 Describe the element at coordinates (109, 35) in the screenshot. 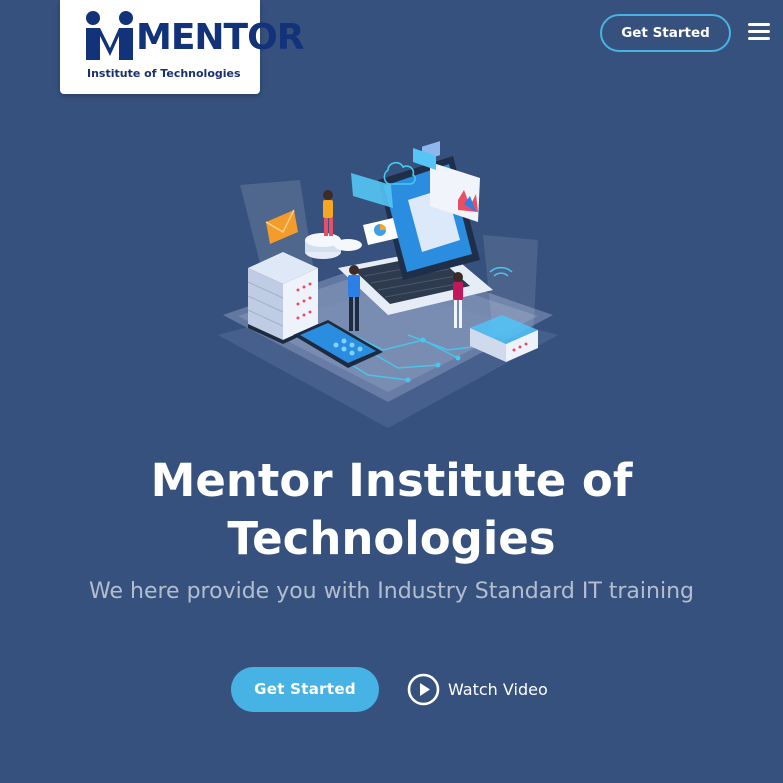

I see `logo-people-icon` at that location.